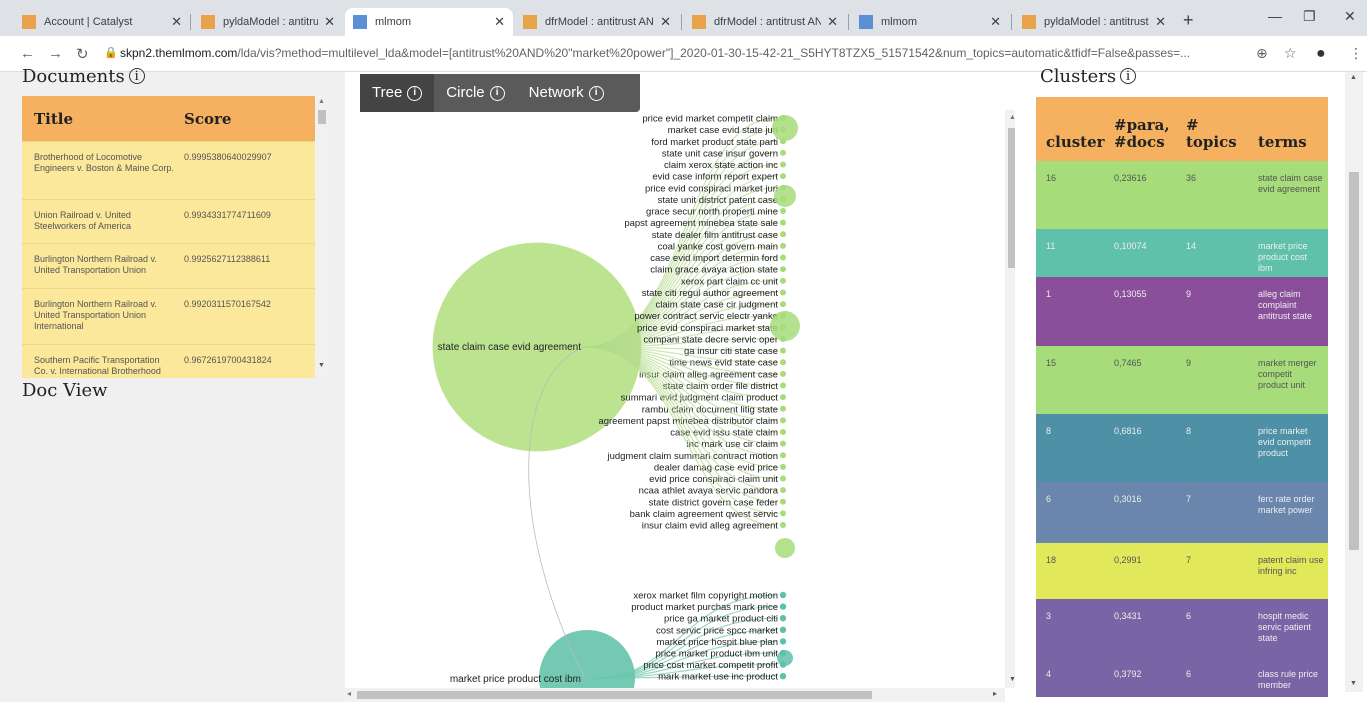 The width and height of the screenshot is (1367, 702). Describe the element at coordinates (1182, 512) in the screenshot. I see `table-row: 6 0,3016 7 ferc rate order market power` at that location.